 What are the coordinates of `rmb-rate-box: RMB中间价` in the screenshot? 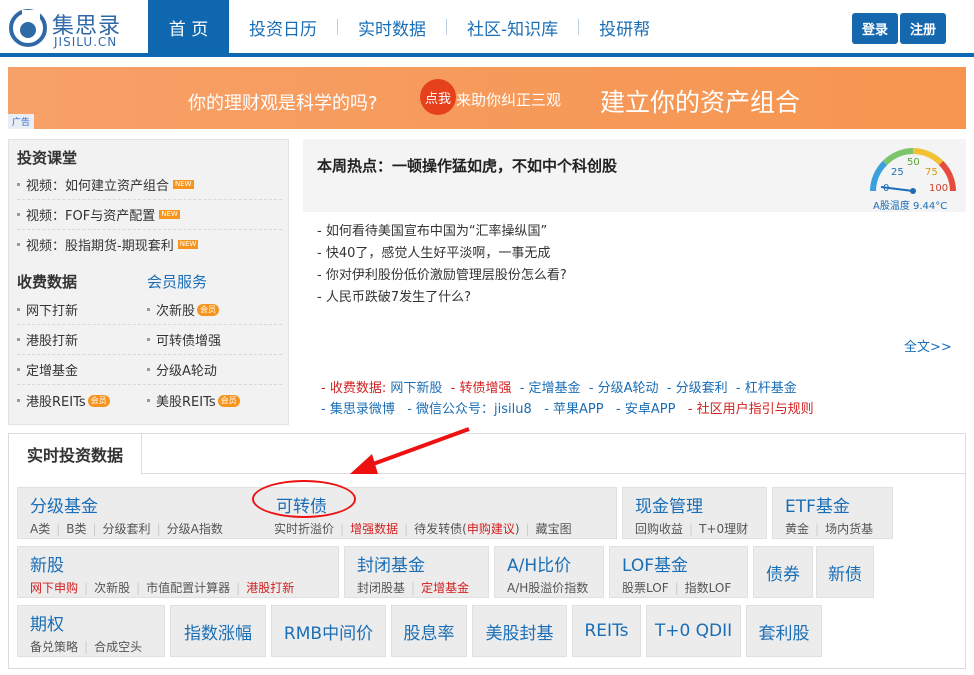 It's located at (328, 631).